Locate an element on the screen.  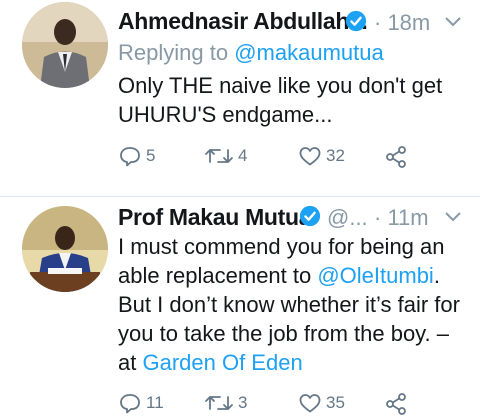
like-count: 32 is located at coordinates (335, 155).